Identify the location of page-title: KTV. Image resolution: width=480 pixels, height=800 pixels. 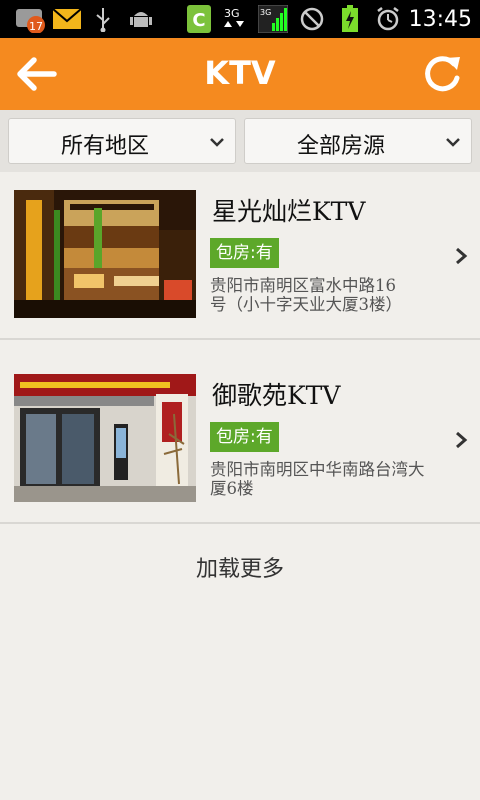
(240, 73).